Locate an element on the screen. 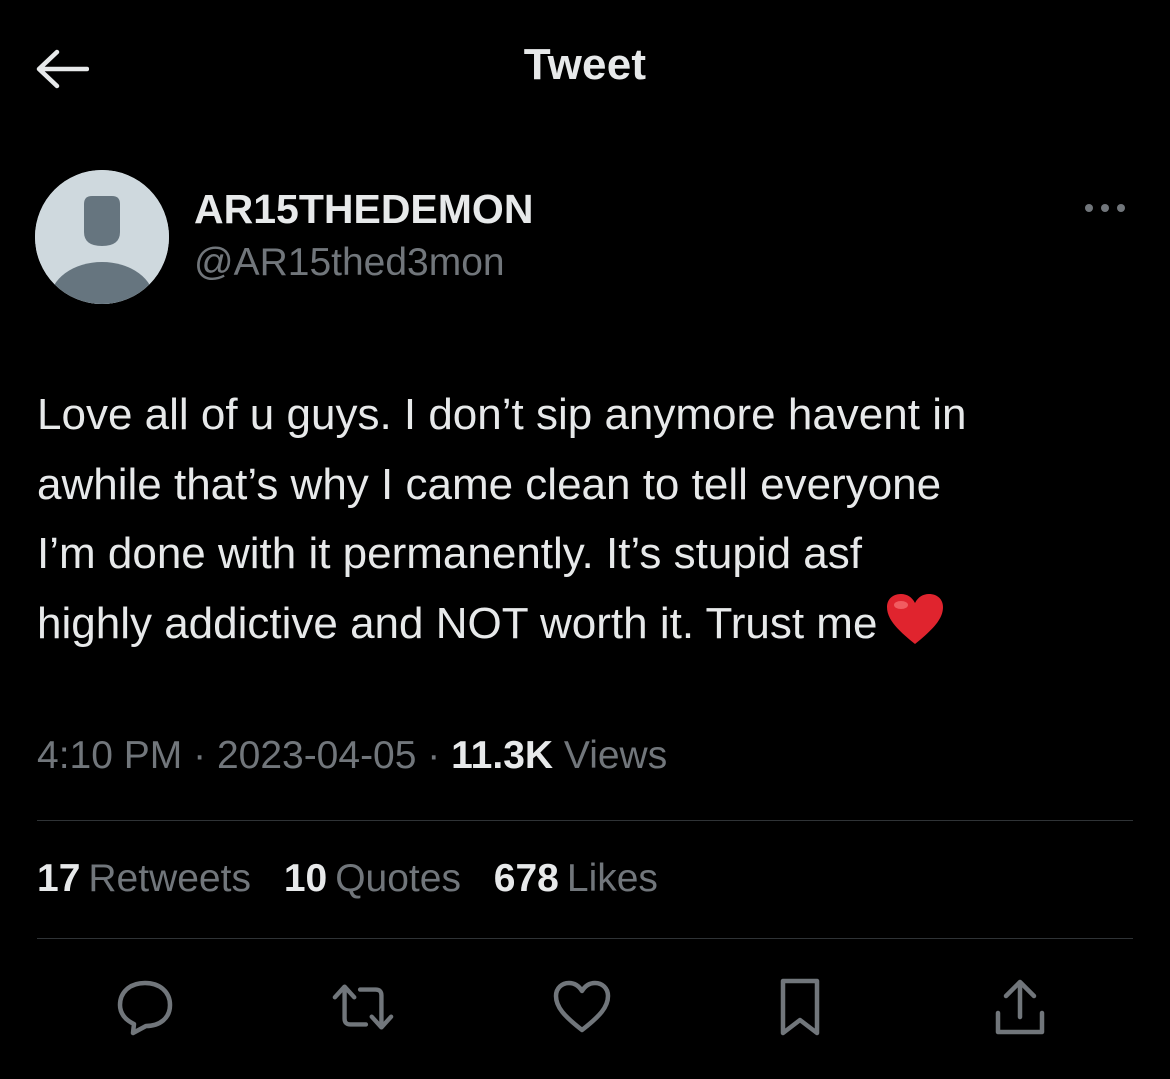 The height and width of the screenshot is (1079, 1170). retweet-button is located at coordinates (363, 1007).